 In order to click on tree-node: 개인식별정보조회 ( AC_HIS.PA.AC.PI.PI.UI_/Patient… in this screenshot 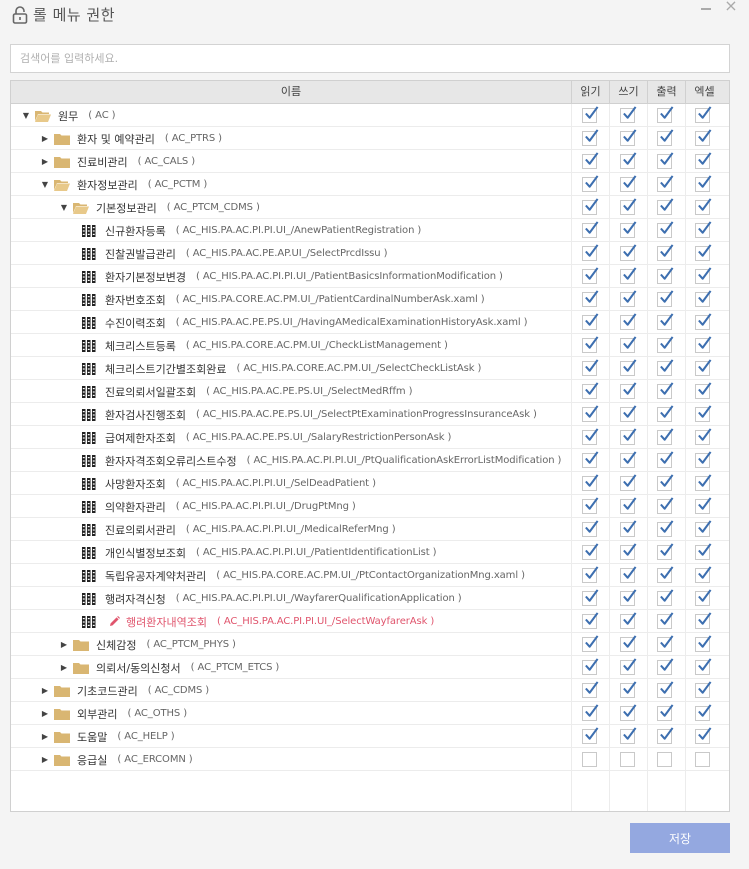, I will do `click(257, 552)`.